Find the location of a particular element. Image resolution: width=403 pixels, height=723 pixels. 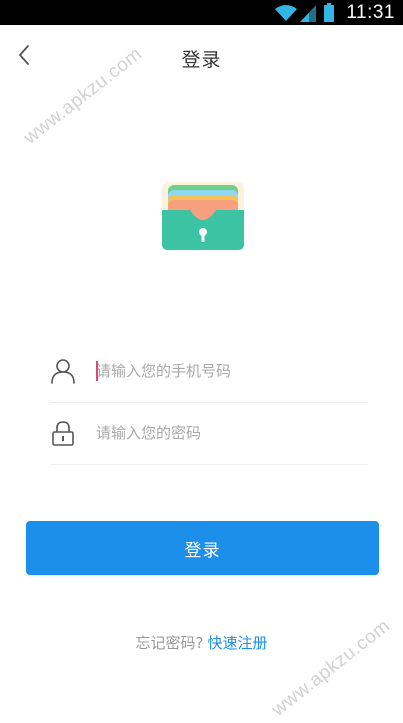

wifi-icon is located at coordinates (286, 13).